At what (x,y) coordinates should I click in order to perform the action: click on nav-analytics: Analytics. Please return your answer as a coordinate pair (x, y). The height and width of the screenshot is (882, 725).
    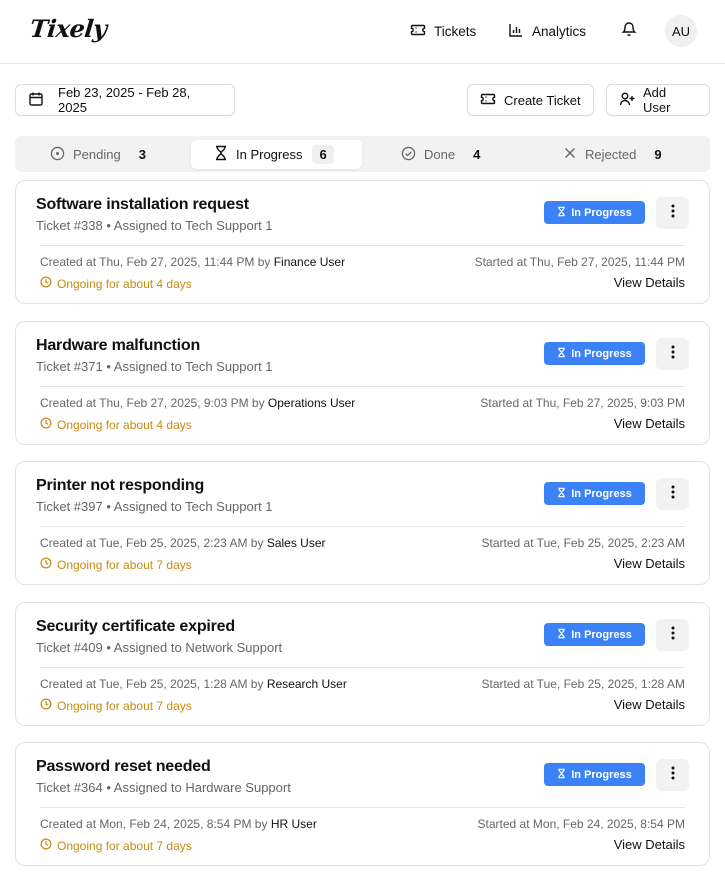
    Looking at the image, I should click on (547, 31).